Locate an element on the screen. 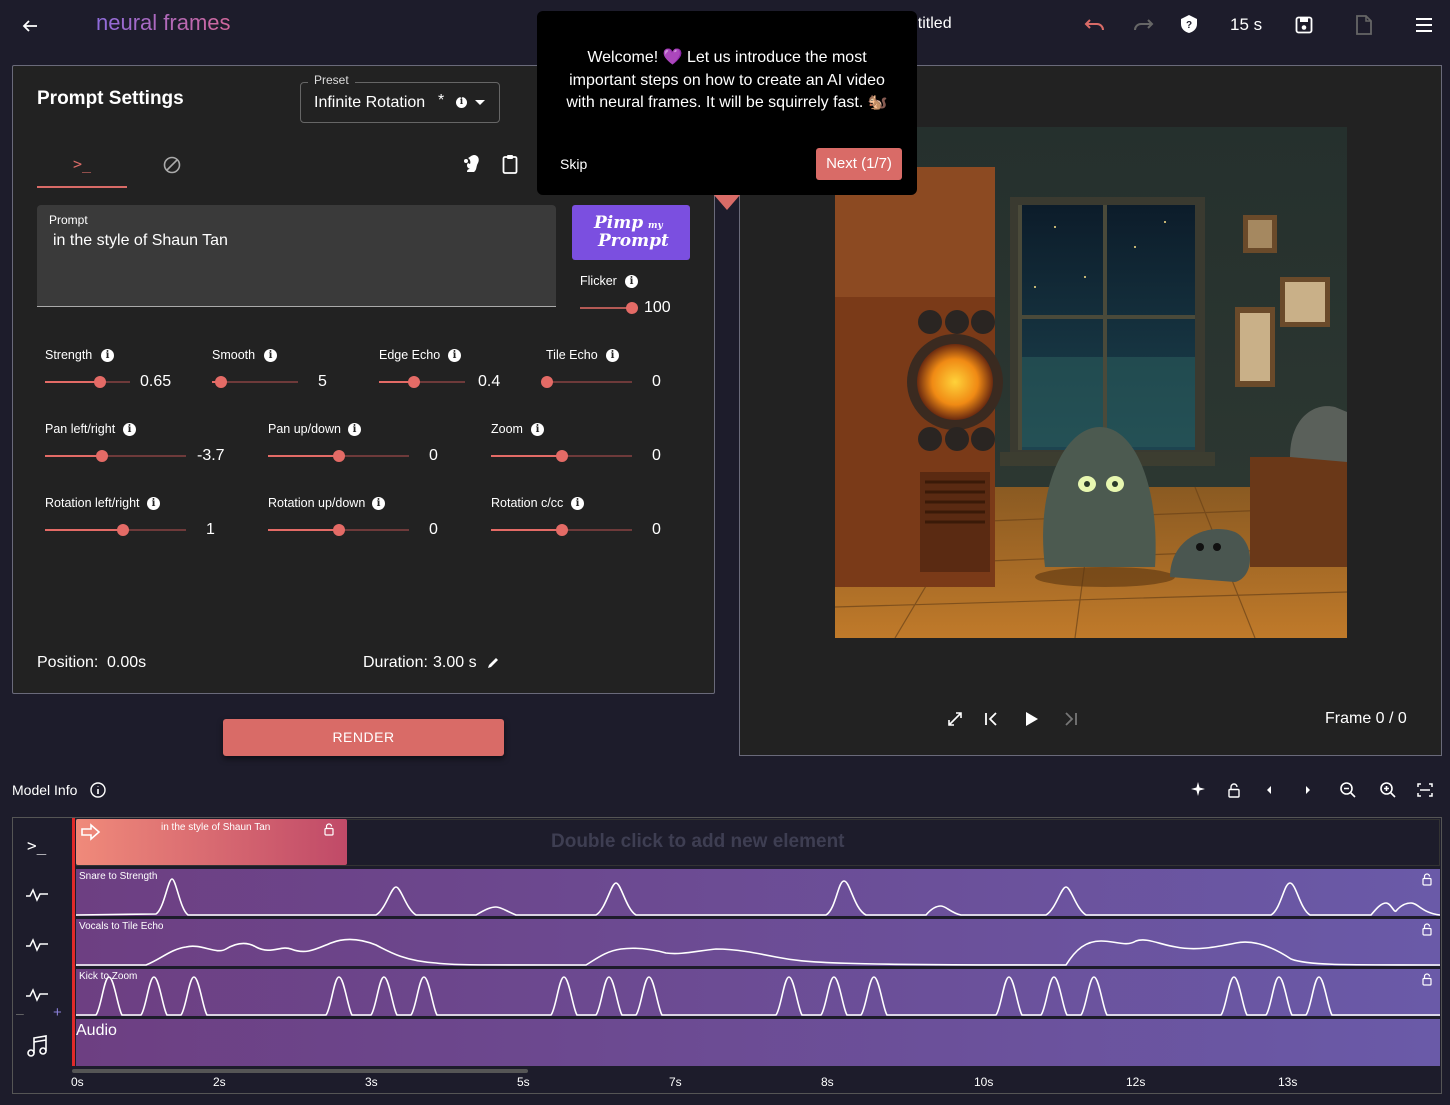 The width and height of the screenshot is (1450, 1105). flicker-slider-thumb is located at coordinates (632, 308).